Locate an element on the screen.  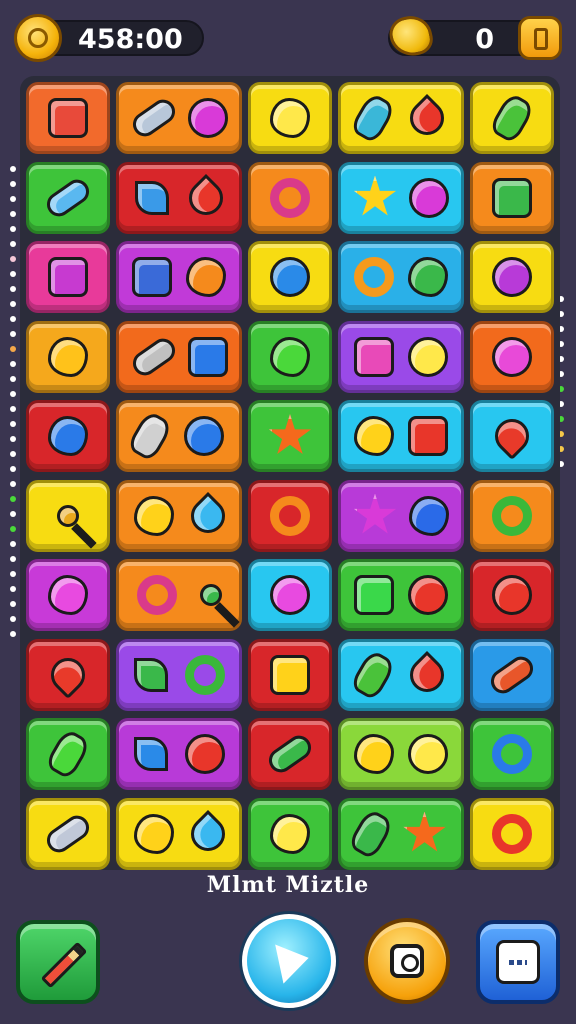
coin-box-icon is located at coordinates (540, 38).